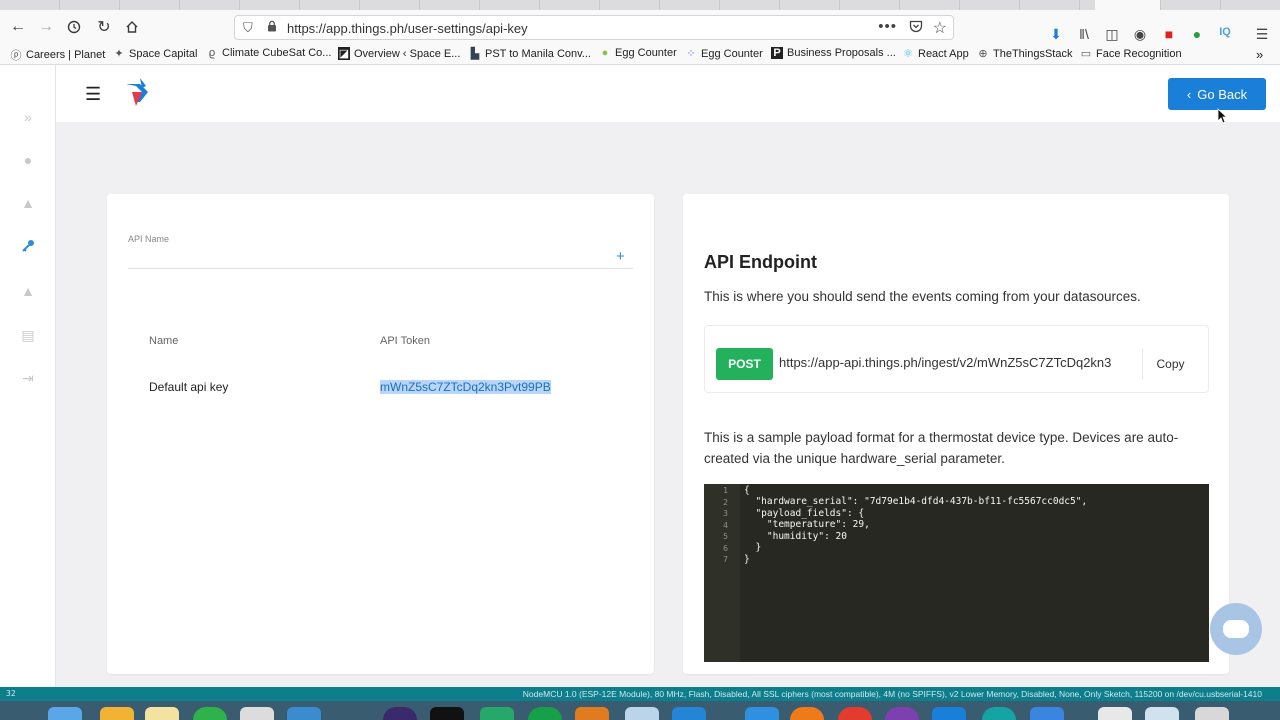 This screenshot has width=1280, height=720. What do you see at coordinates (65, 713) in the screenshot?
I see `finder-icon` at bounding box center [65, 713].